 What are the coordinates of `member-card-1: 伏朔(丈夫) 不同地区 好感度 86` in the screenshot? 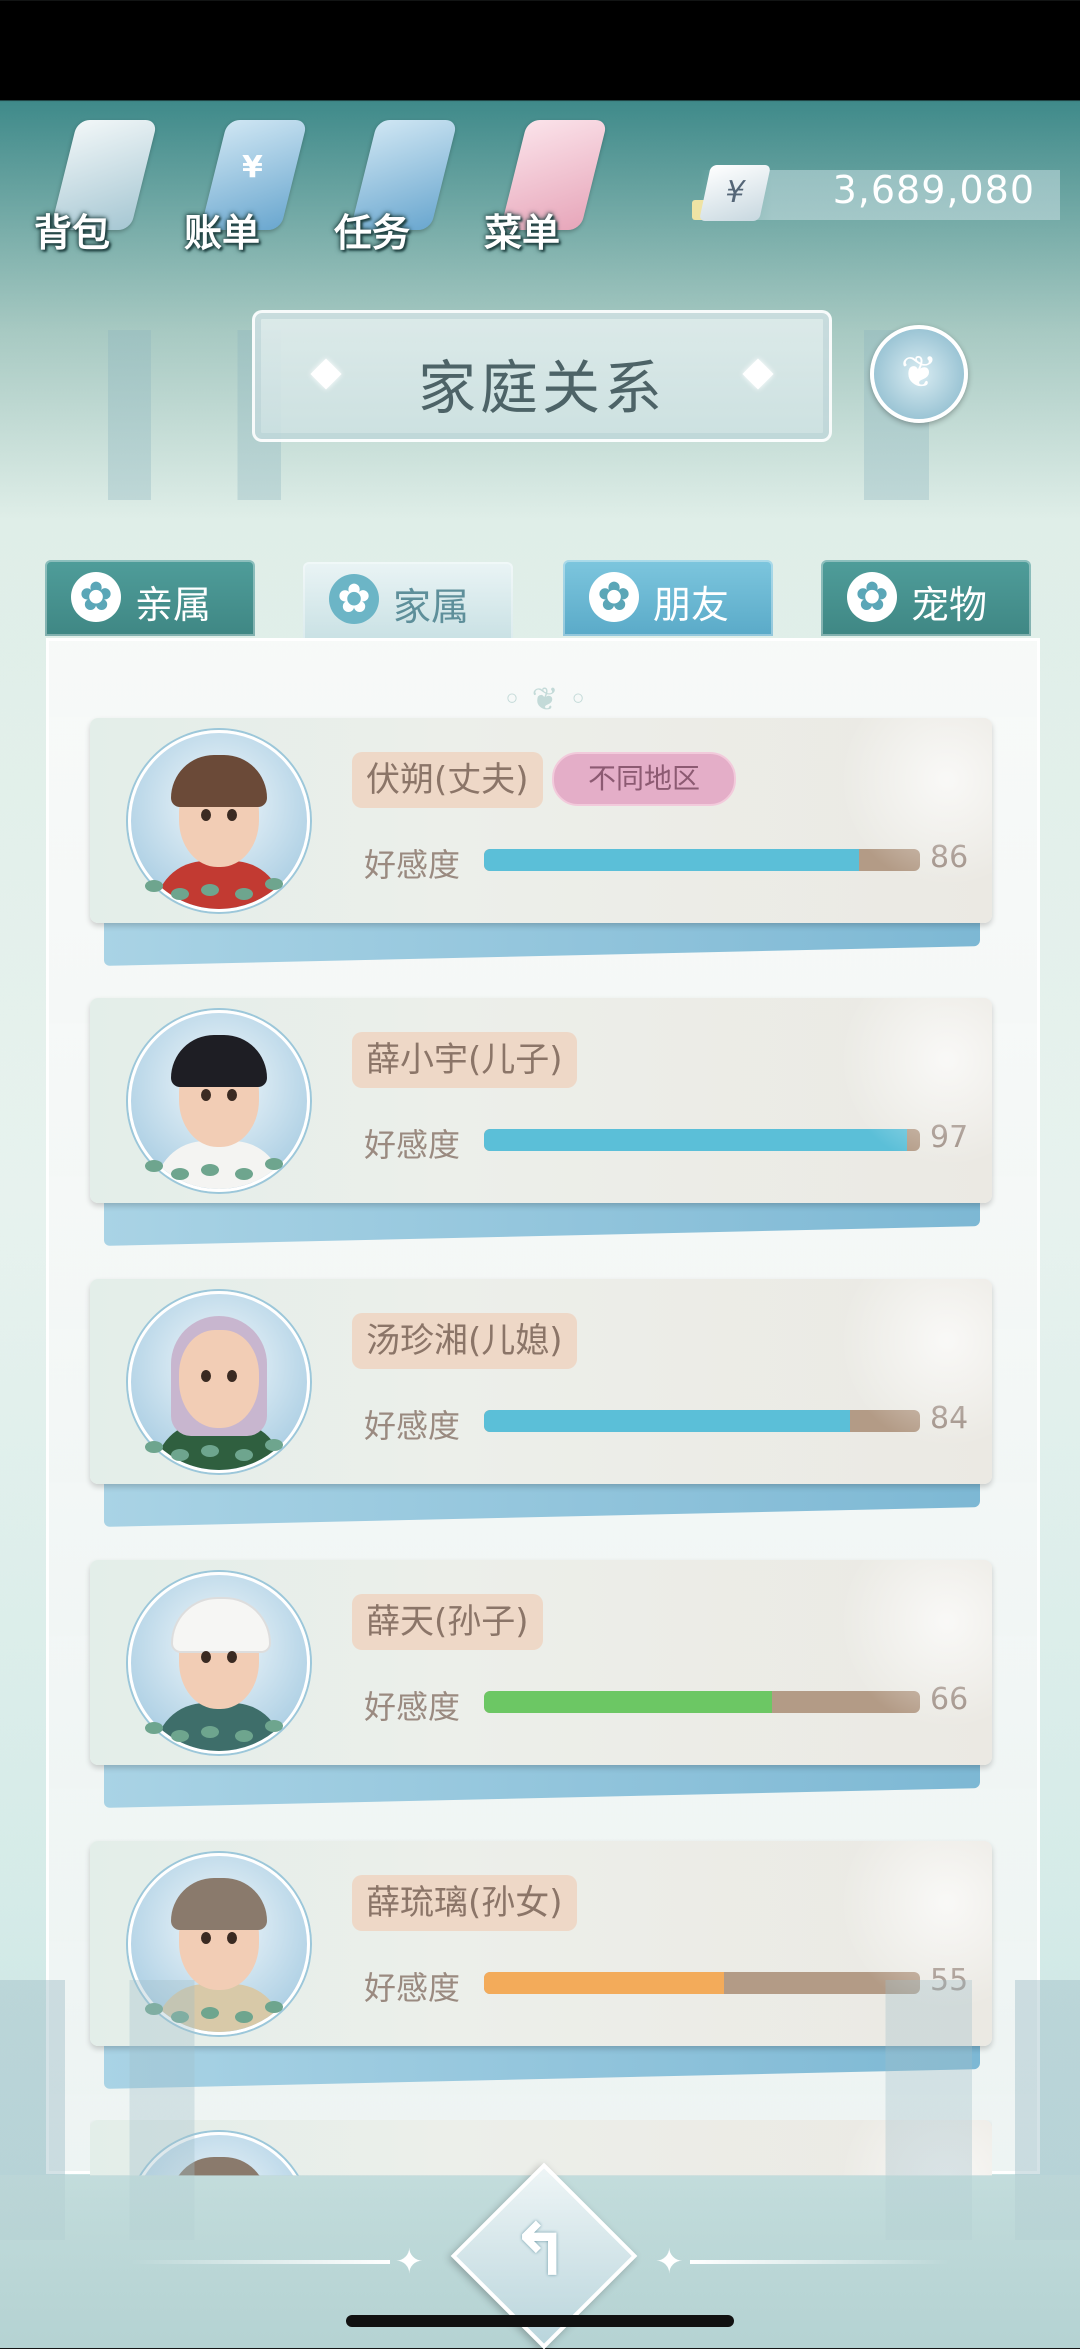 It's located at (541, 842).